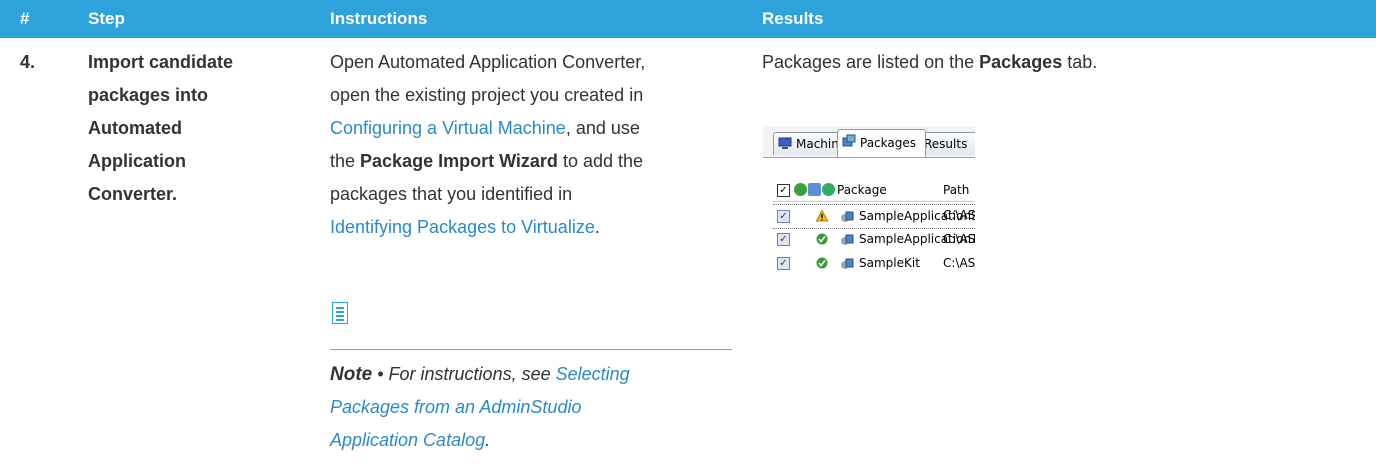 The image size is (1376, 468). I want to click on instructions-fragment: ., so click(597, 227).